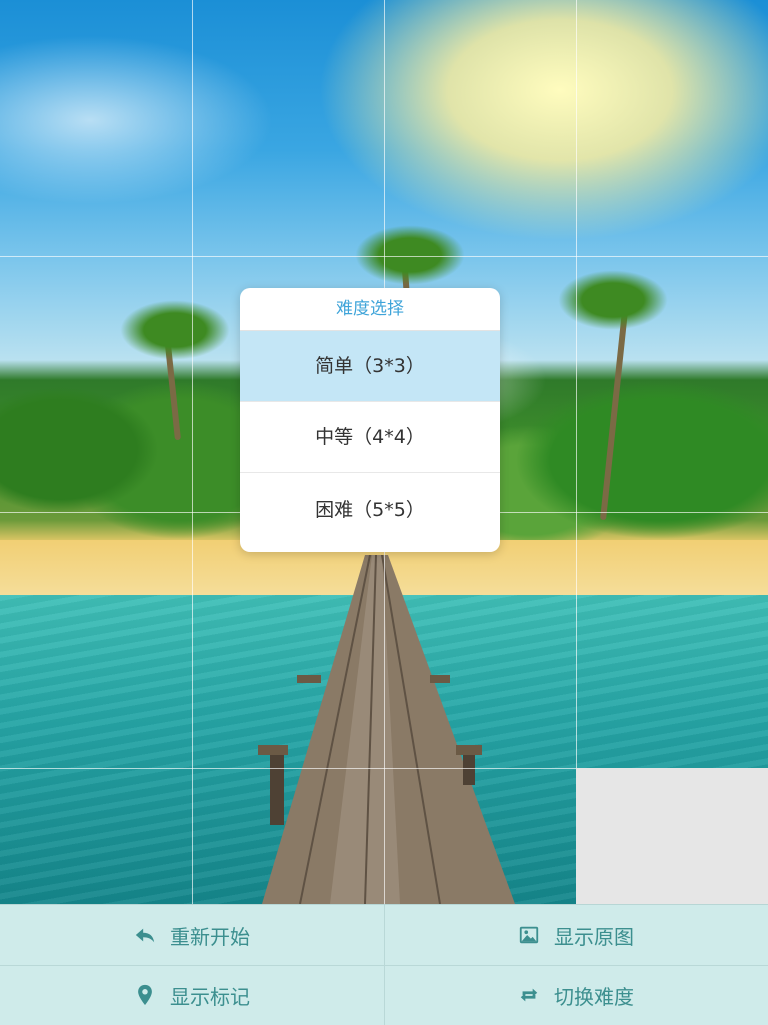 The image size is (768, 1025). What do you see at coordinates (210, 936) in the screenshot?
I see `restart-label: 重新开始` at bounding box center [210, 936].